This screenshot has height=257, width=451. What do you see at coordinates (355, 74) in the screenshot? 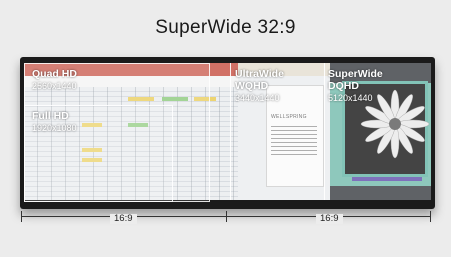
I see `label-superwide: SuperWide` at bounding box center [355, 74].